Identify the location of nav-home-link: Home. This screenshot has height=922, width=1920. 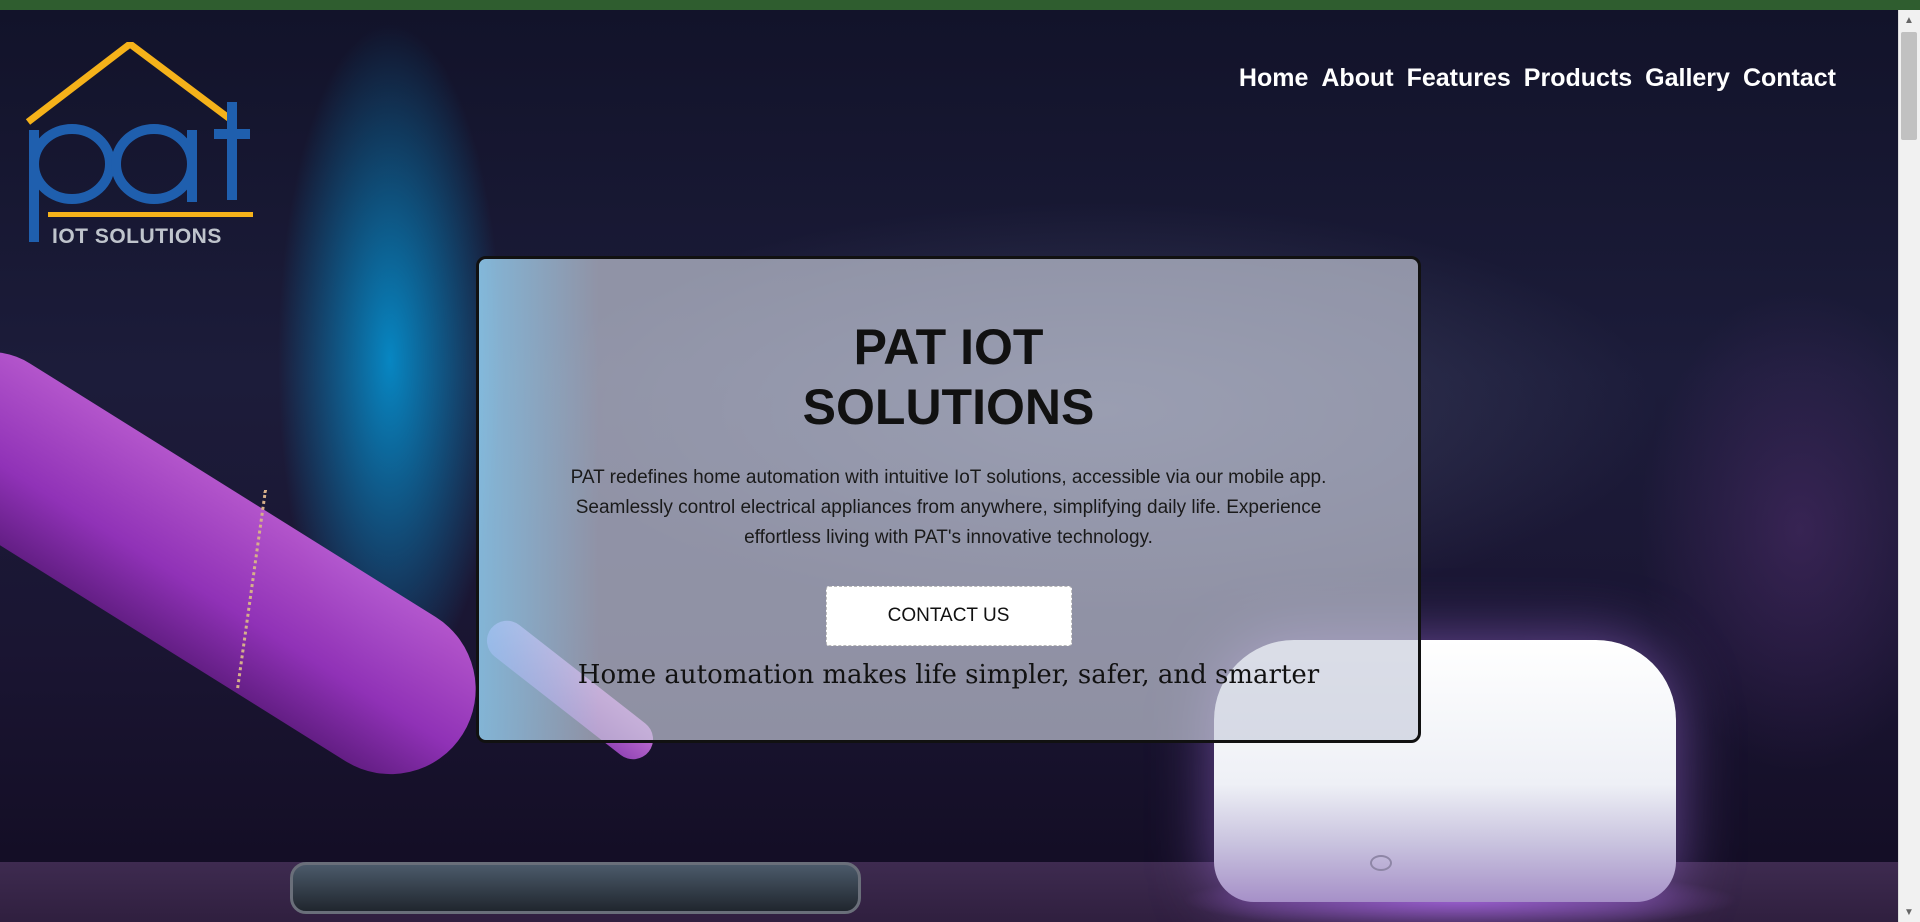
(1273, 78).